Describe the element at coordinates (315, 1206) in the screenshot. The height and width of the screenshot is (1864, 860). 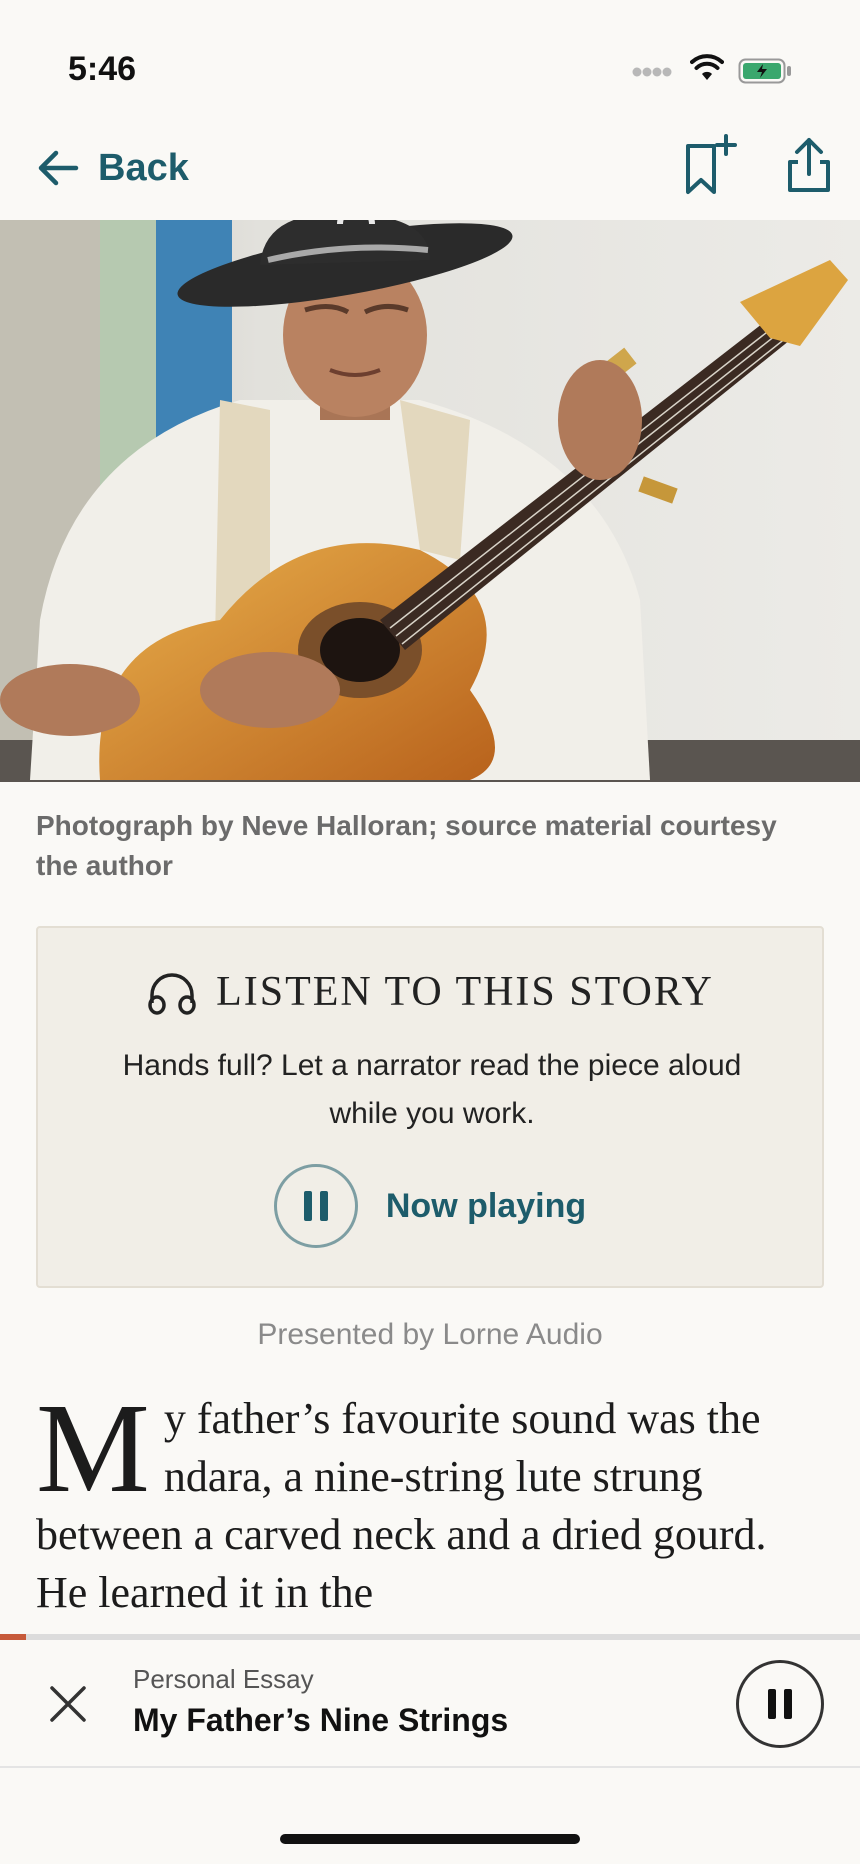
I see `pause-button` at that location.